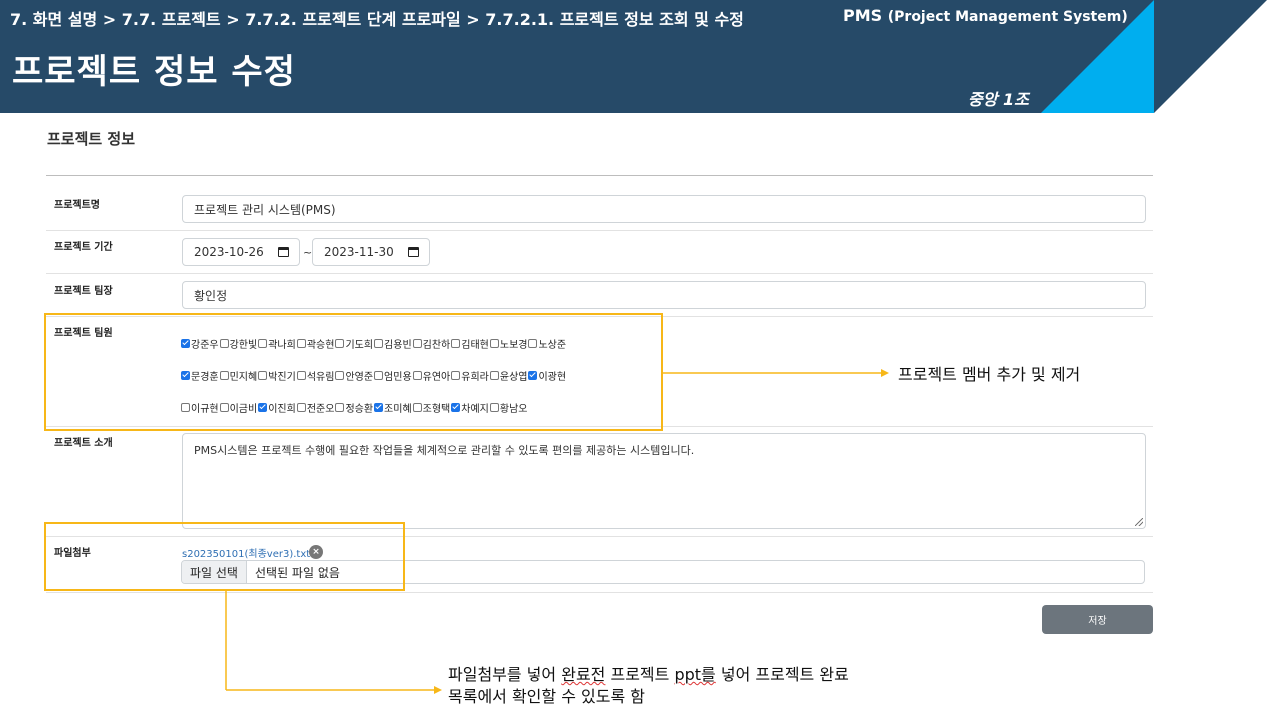 This screenshot has width=1267, height=713. I want to click on start-date-value: 2023-10-26, so click(229, 252).